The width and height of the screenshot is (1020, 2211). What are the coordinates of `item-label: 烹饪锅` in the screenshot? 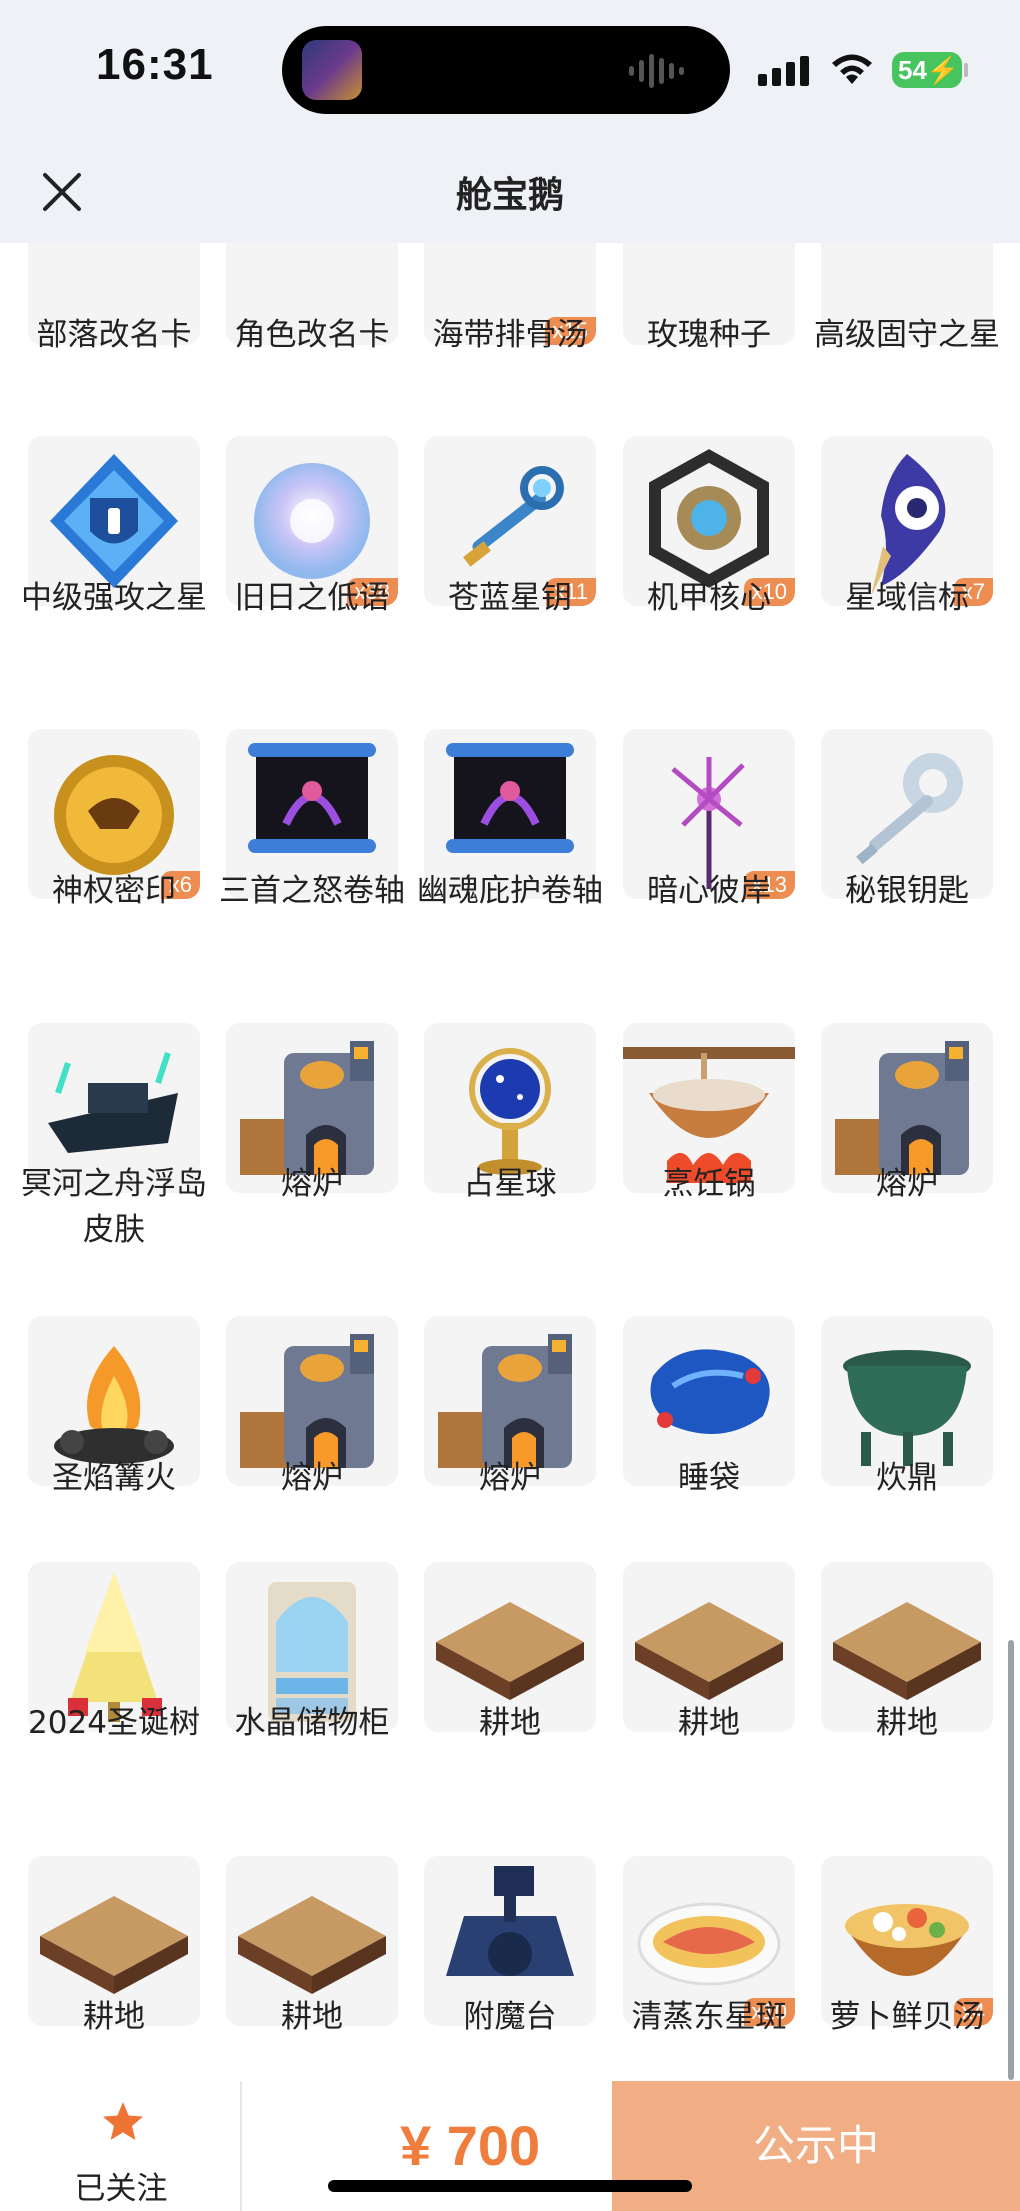 It's located at (709, 1184).